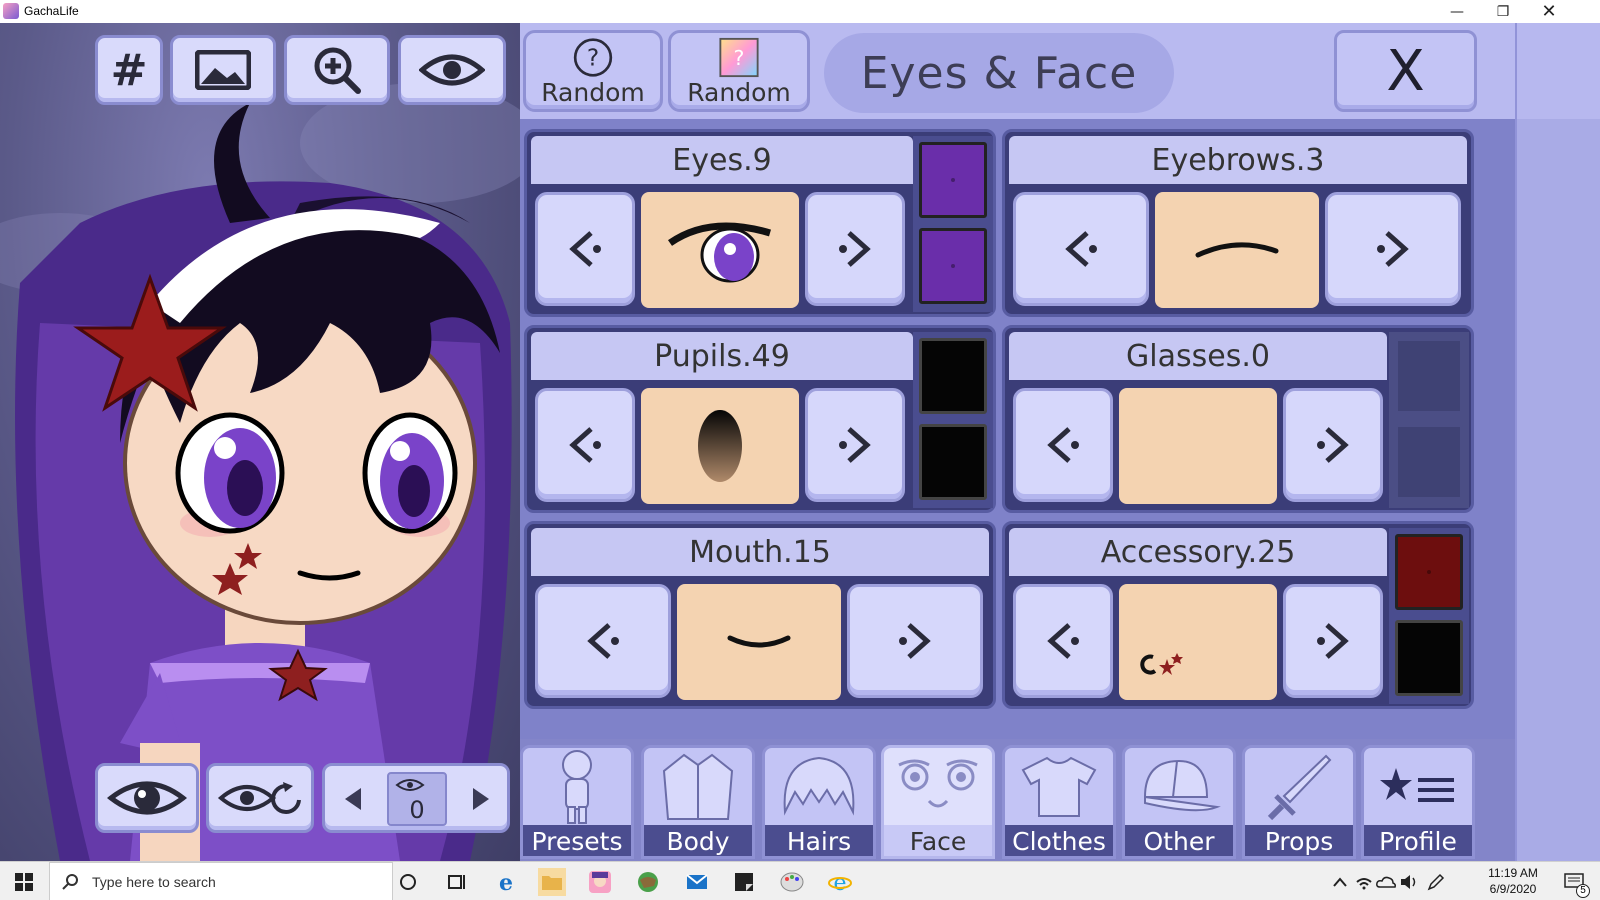  I want to click on side-strip-top, so click(1558, 71).